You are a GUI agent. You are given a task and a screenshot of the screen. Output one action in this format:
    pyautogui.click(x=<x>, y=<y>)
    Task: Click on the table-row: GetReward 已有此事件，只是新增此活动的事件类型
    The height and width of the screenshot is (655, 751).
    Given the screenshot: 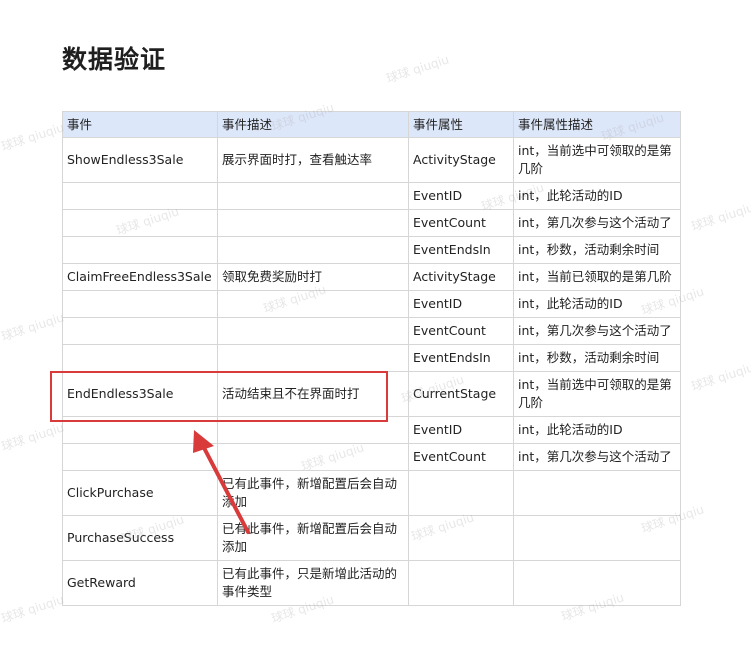 What is the action you would take?
    pyautogui.click(x=371, y=583)
    